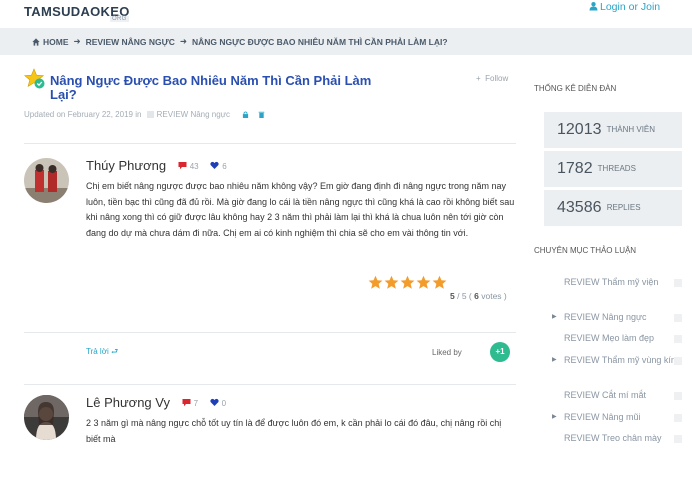 Image resolution: width=692 pixels, height=479 pixels. I want to click on like-count: 6, so click(218, 166).